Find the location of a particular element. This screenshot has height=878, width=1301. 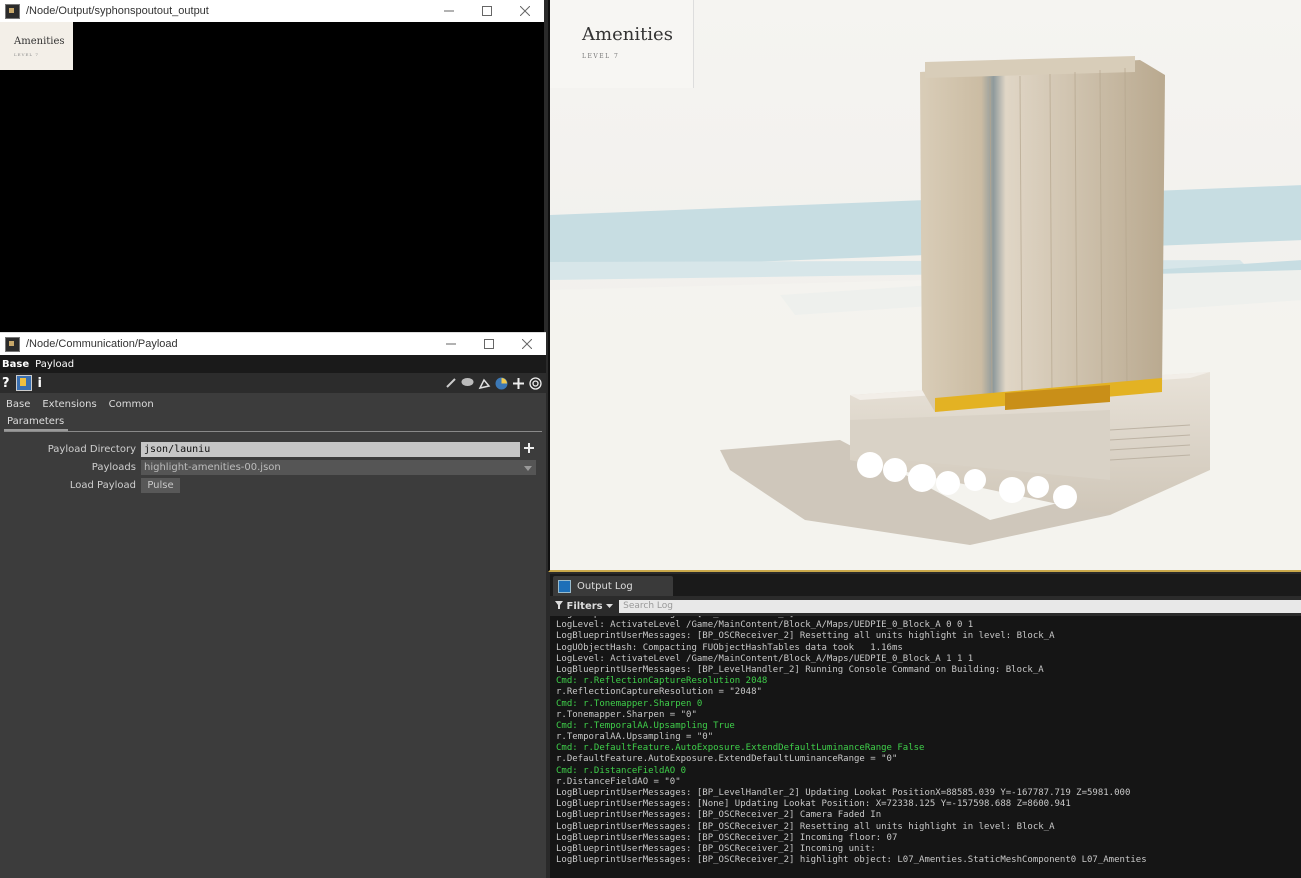

op-type-tabs: Base Payload is located at coordinates (273, 364).